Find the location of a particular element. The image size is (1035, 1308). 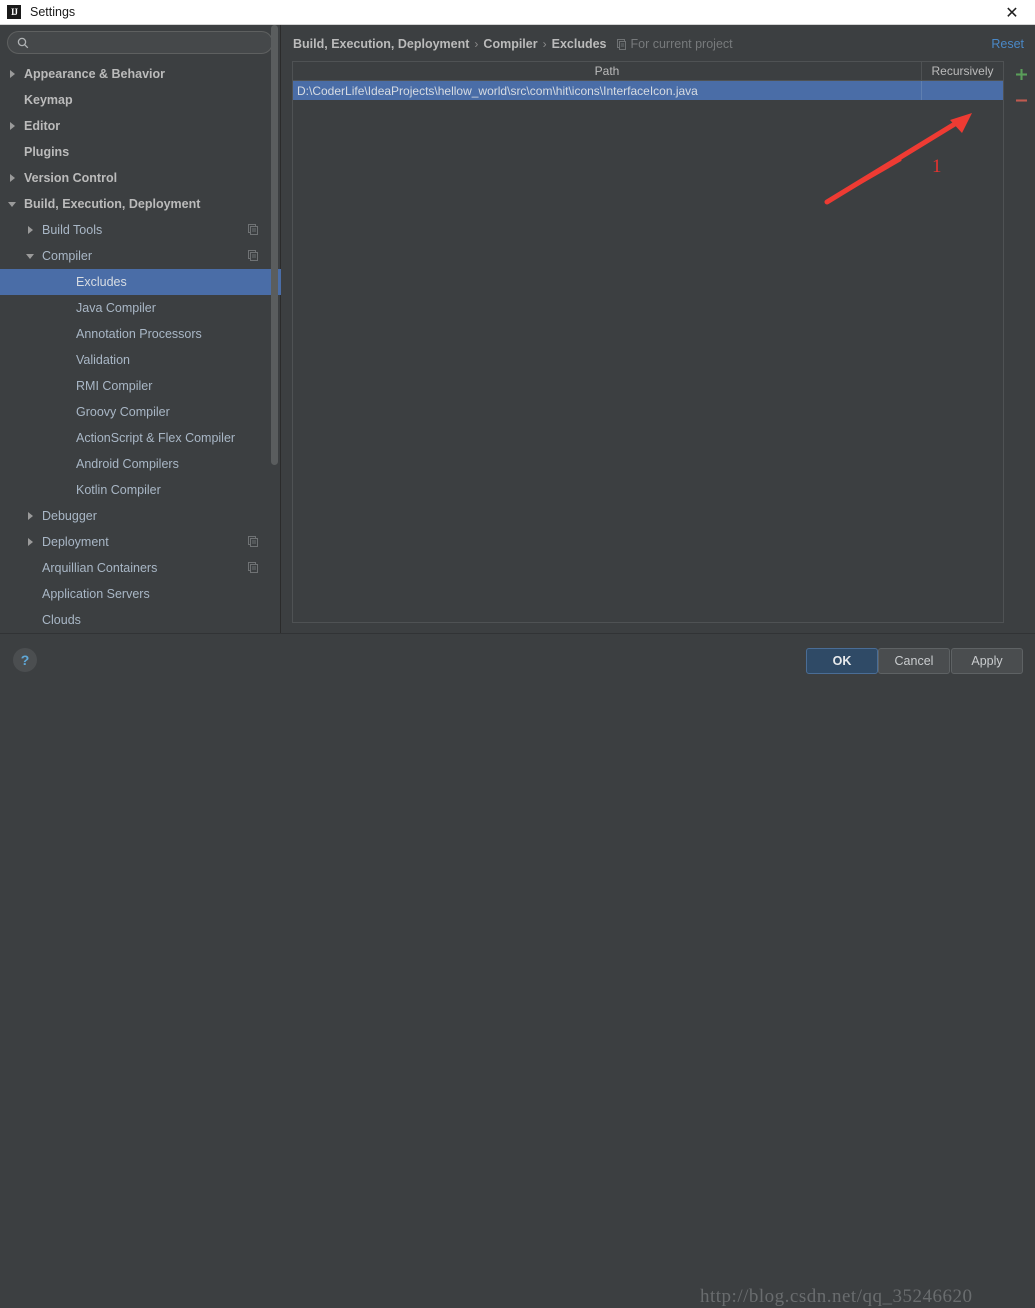

remove-entry-button is located at coordinates (1021, 100).